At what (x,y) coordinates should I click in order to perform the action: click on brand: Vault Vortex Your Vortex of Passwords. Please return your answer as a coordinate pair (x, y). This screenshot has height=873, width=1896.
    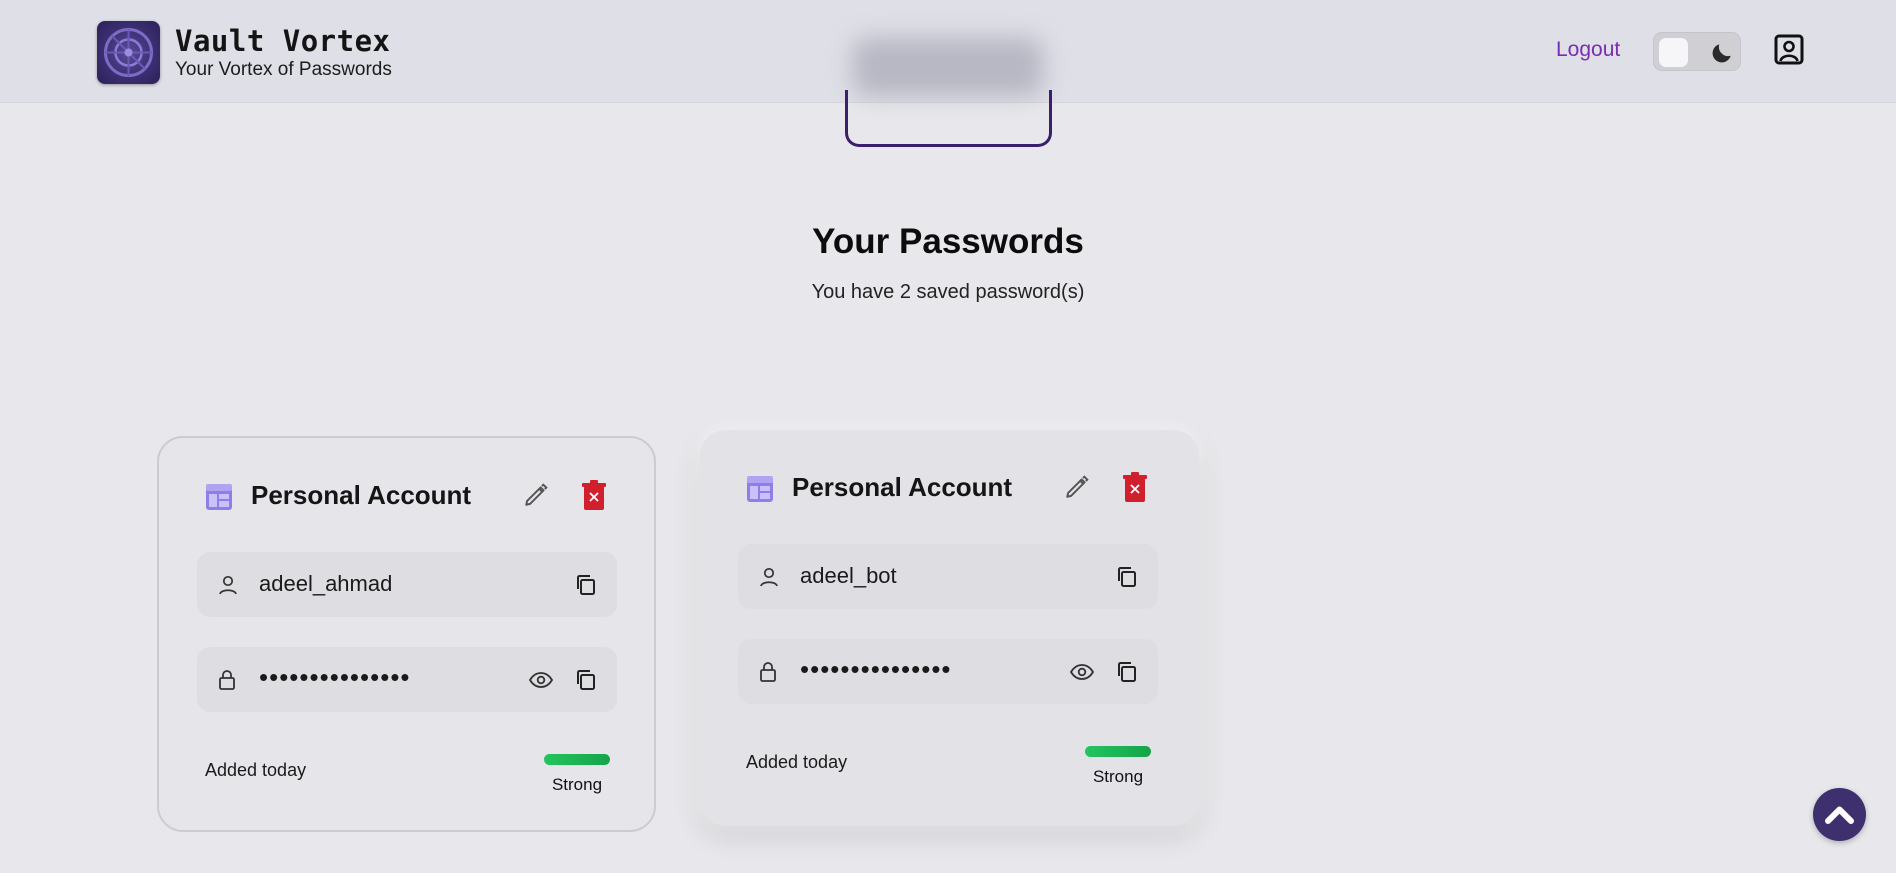
    Looking at the image, I should click on (244, 52).